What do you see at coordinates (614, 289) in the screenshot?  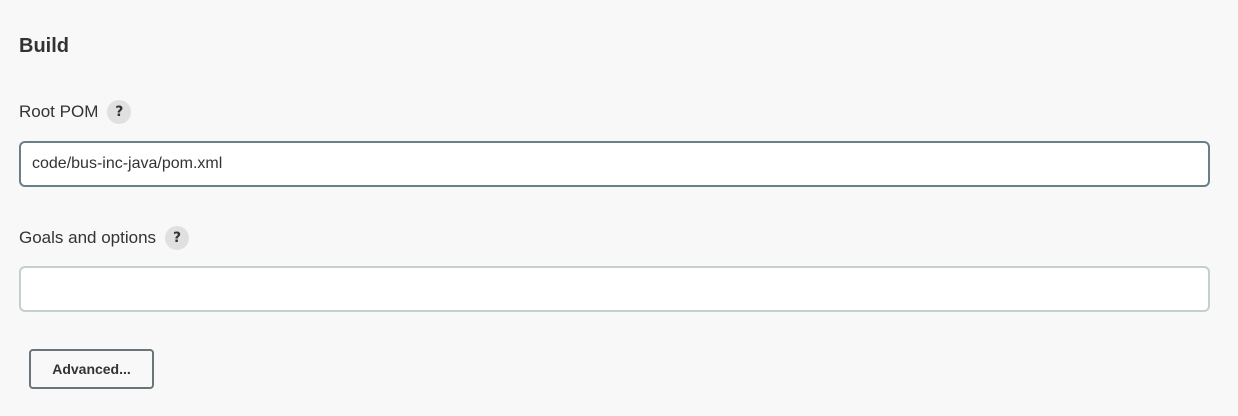 I see `goals-input` at bounding box center [614, 289].